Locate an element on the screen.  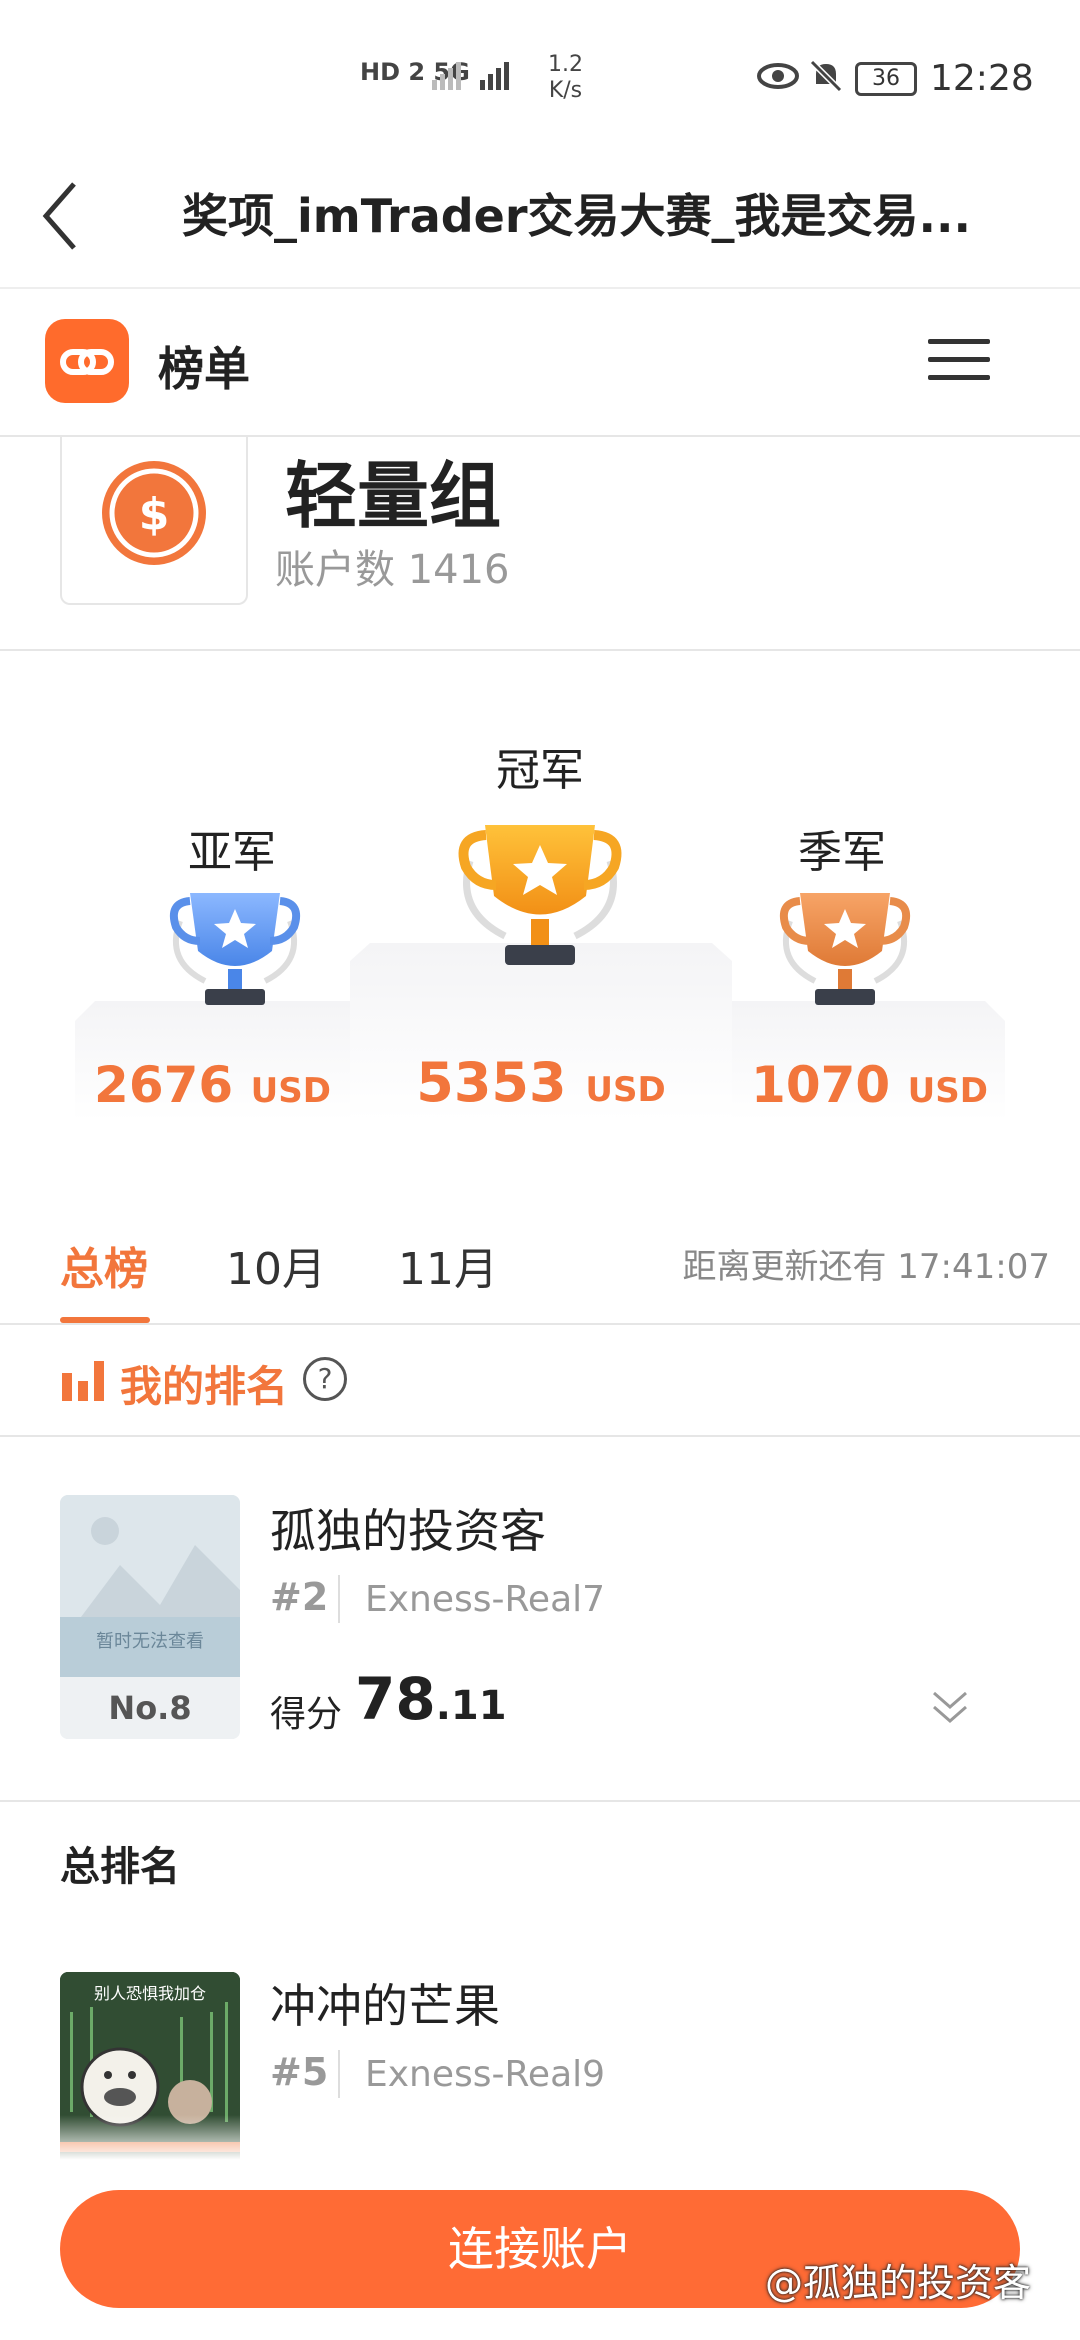
score-label: 得分 is located at coordinates (306, 1714).